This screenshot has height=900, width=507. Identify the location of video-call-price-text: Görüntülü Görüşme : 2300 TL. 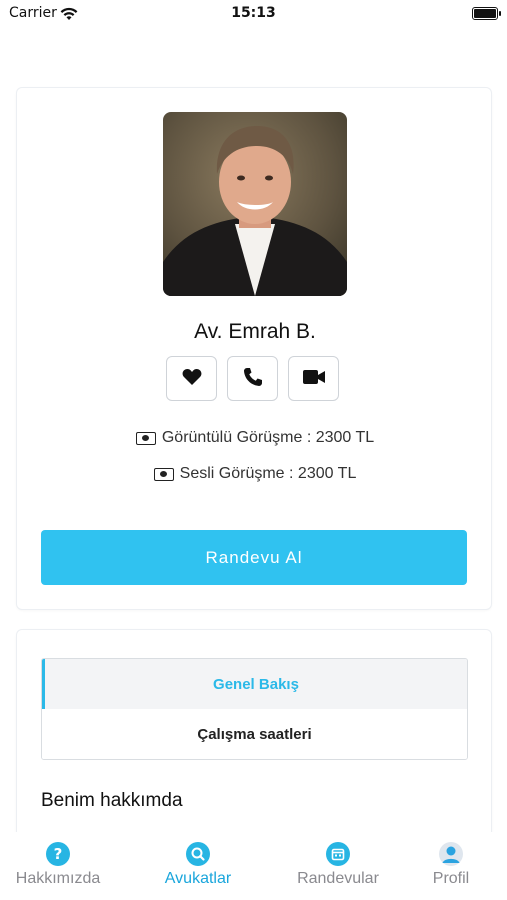
(268, 437).